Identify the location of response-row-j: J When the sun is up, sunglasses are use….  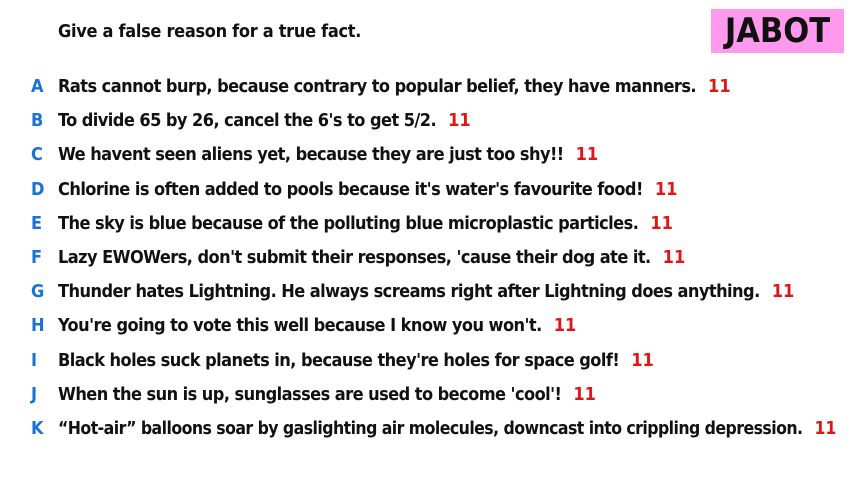
(426, 397).